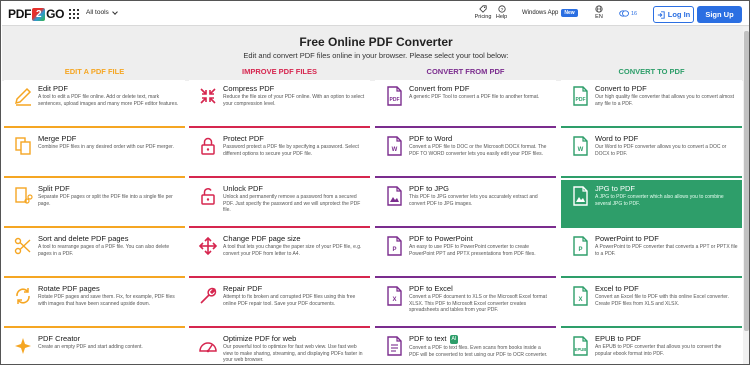  What do you see at coordinates (109, 338) in the screenshot?
I see `tool-card-title: PDF Creator` at bounding box center [109, 338].